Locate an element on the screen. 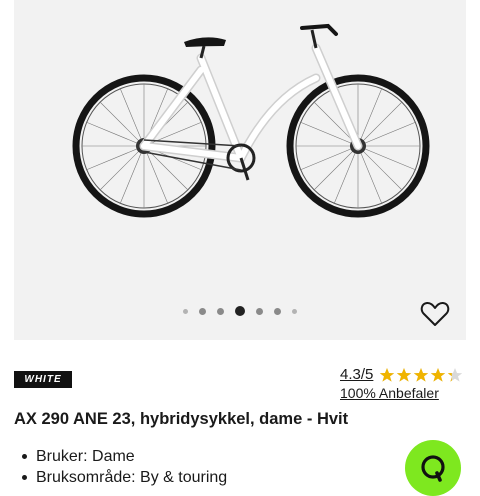 The width and height of the screenshot is (480, 496). search-button is located at coordinates (433, 468).